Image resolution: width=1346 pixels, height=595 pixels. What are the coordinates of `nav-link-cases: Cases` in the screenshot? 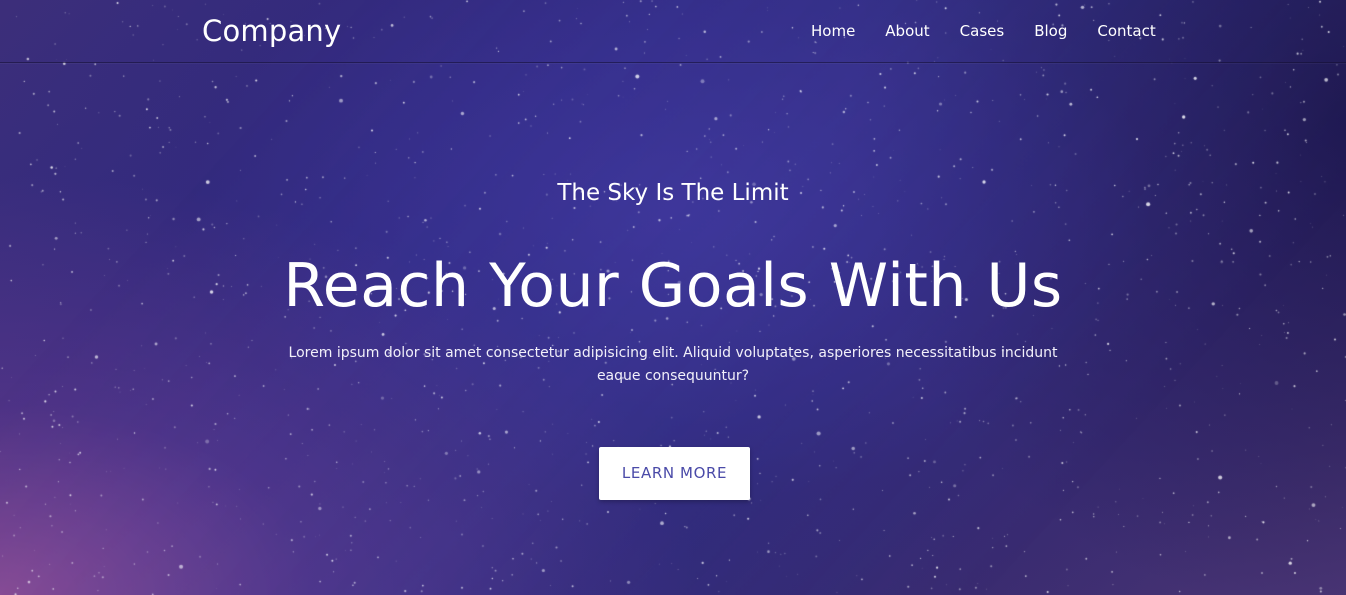 It's located at (982, 31).